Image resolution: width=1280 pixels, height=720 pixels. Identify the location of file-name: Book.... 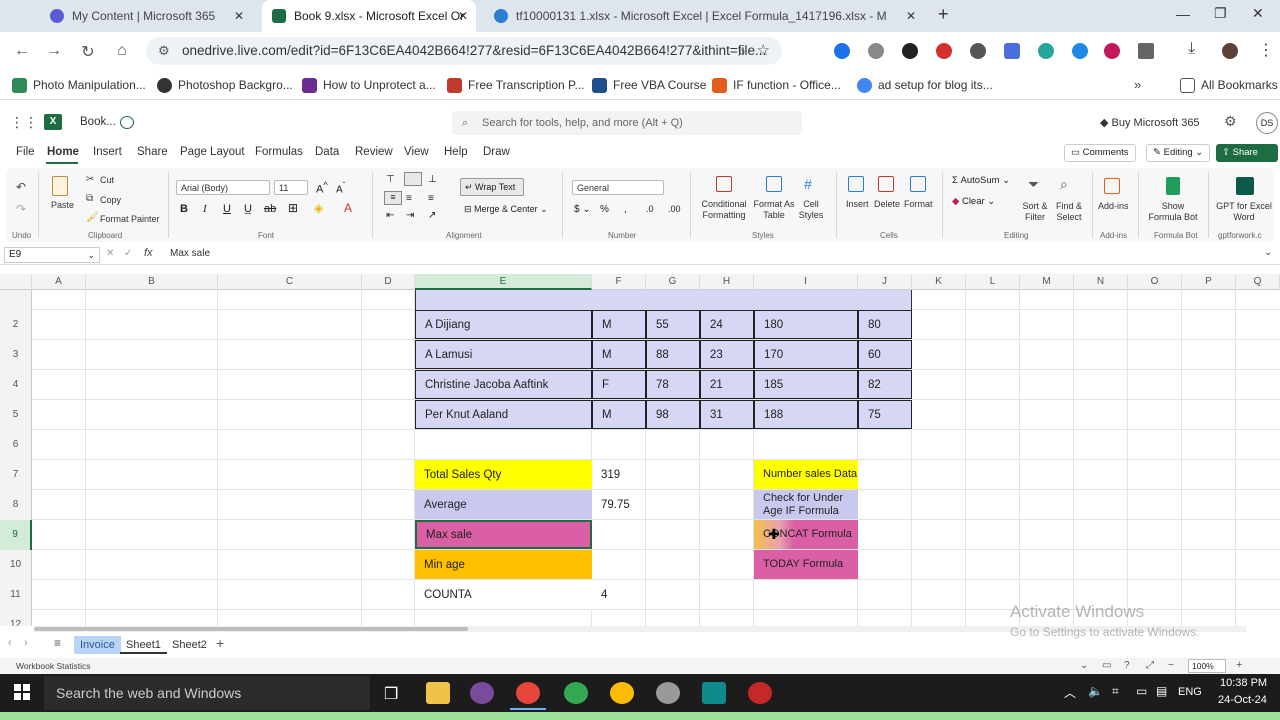
(98, 122).